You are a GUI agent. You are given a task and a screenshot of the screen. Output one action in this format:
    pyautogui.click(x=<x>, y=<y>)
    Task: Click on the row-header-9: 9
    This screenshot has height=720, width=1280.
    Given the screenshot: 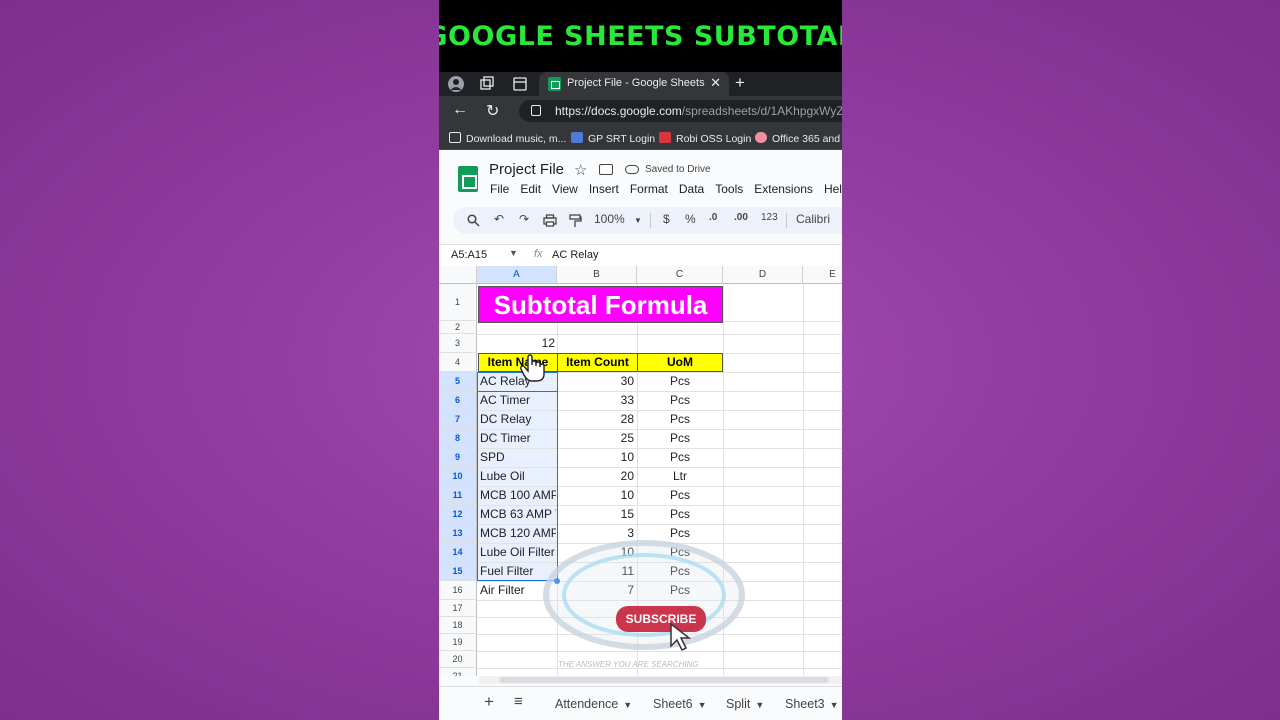 What is the action you would take?
    pyautogui.click(x=458, y=457)
    